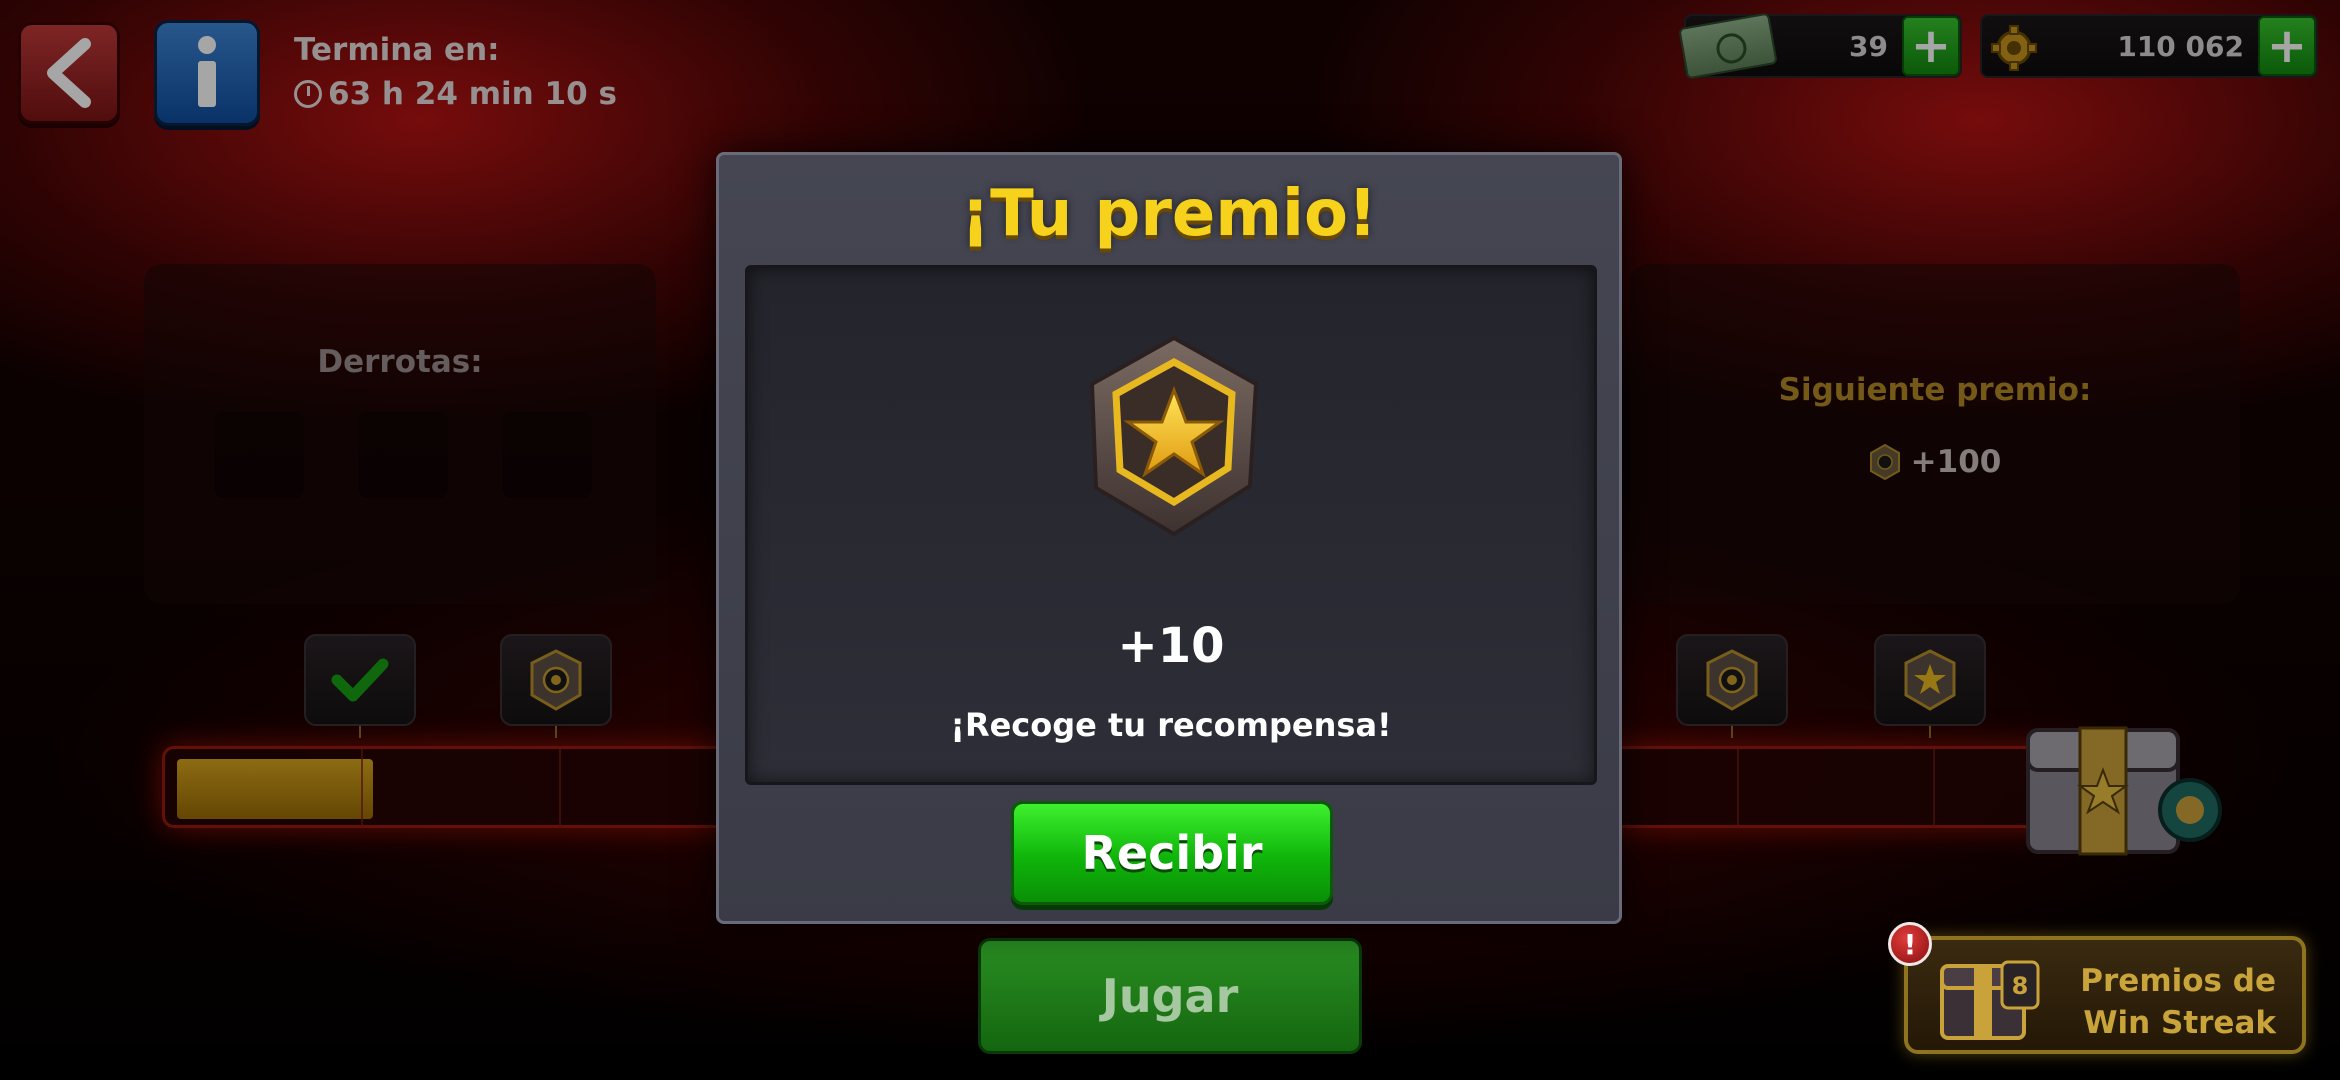 Image resolution: width=2340 pixels, height=1080 pixels. I want to click on chest-icon: 8, so click(1990, 1000).